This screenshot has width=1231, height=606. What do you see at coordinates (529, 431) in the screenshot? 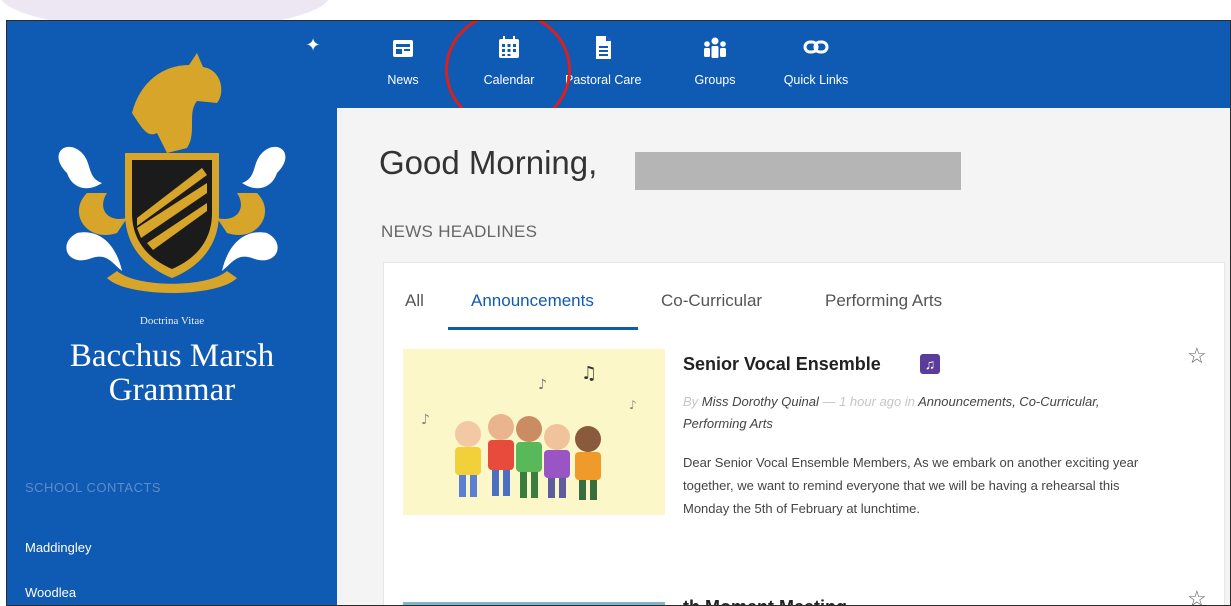
I see `singing-children-image: ♫ ♪ ♪ ♪` at bounding box center [529, 431].